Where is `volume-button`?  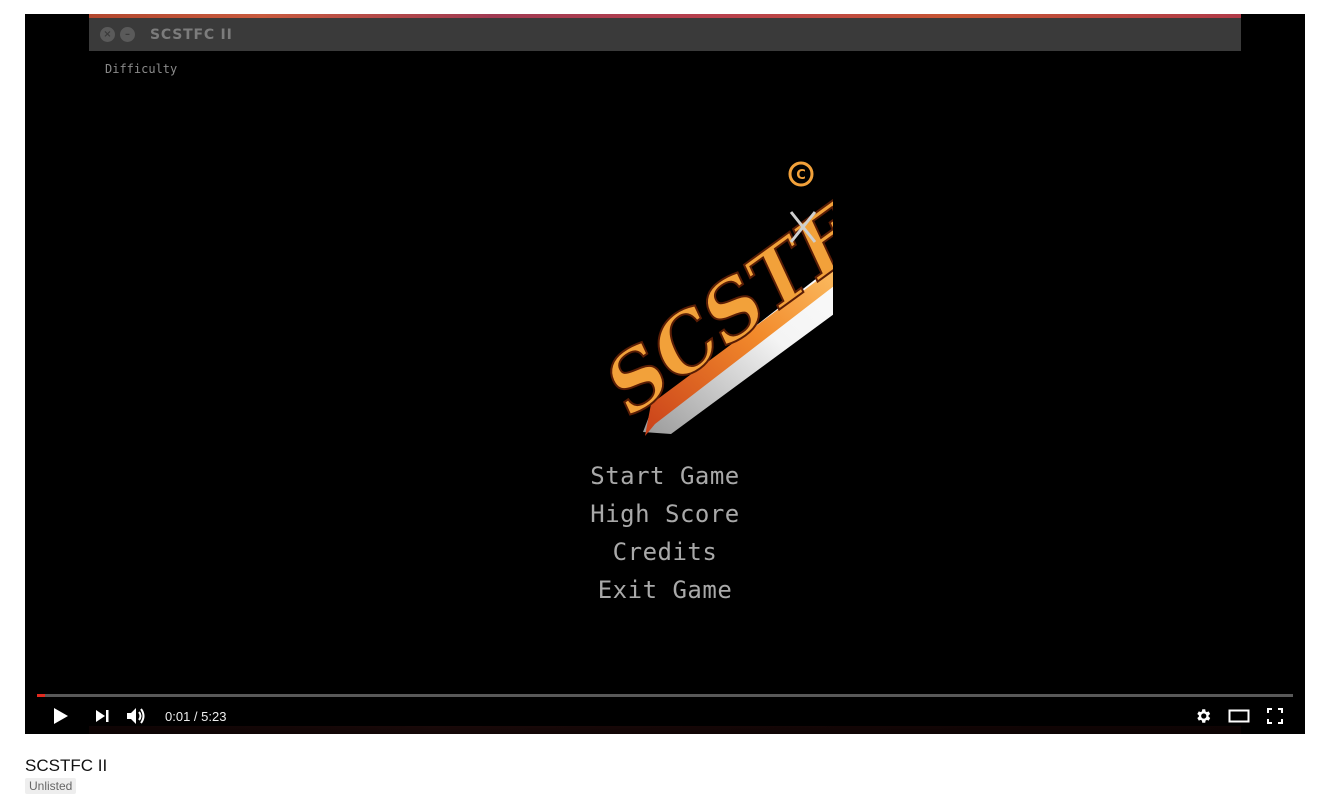
volume-button is located at coordinates (136, 716).